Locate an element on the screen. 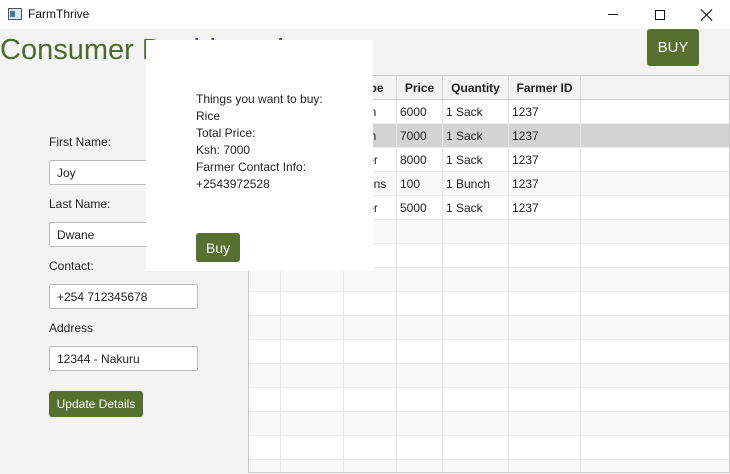  column-header-price: Price is located at coordinates (420, 88).